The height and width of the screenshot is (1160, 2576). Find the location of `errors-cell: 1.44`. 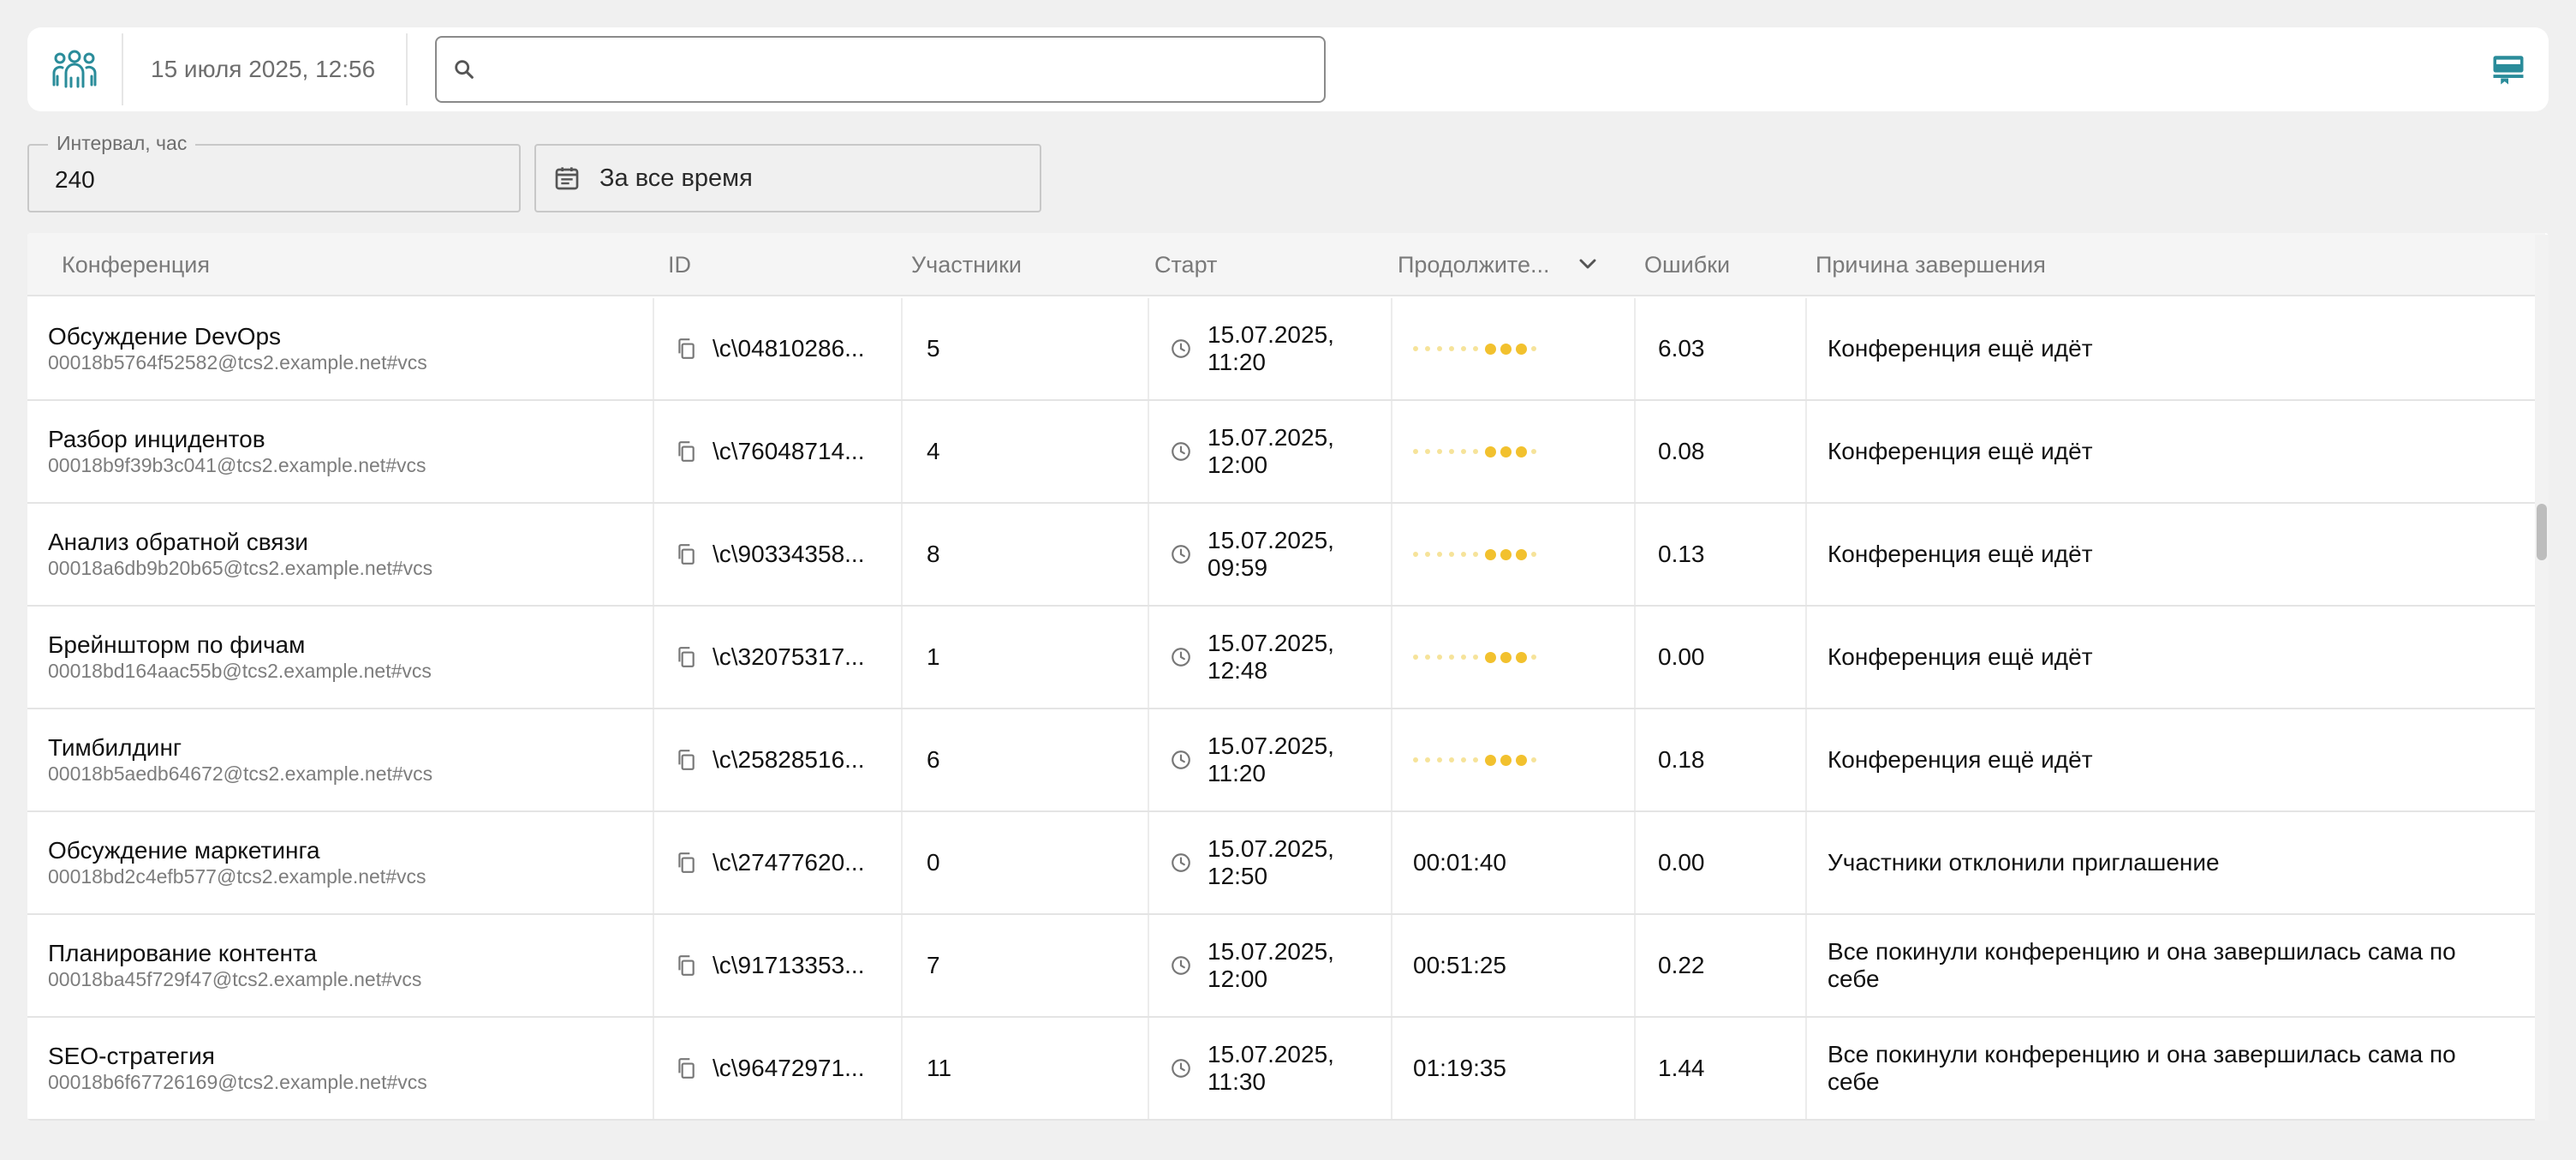

errors-cell: 1.44 is located at coordinates (1726, 1068).